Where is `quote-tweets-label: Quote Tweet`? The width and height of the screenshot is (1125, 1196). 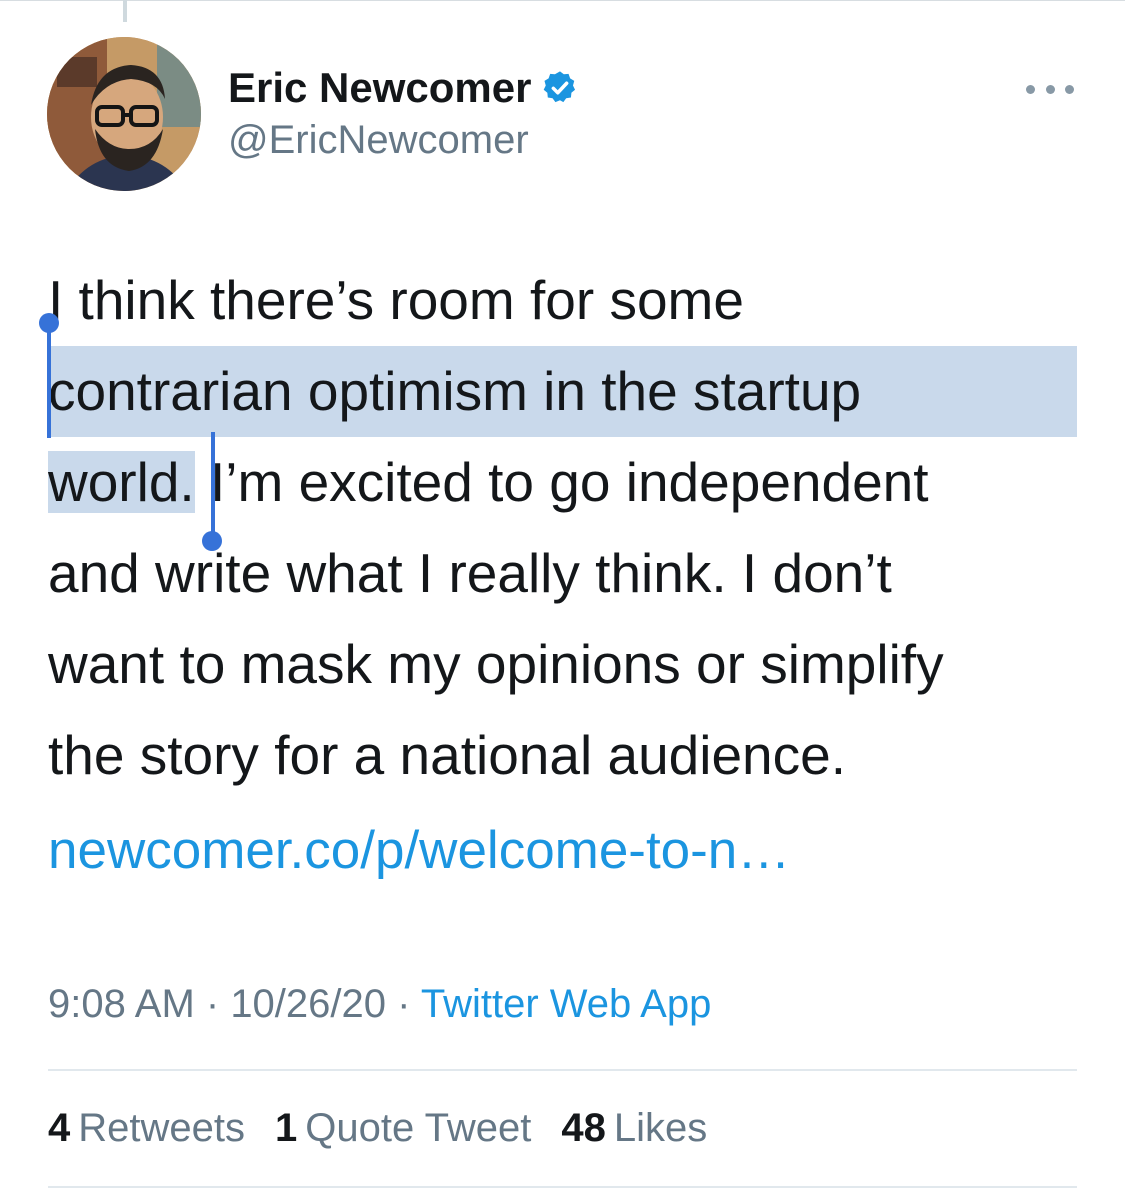
quote-tweets-label: Quote Tweet is located at coordinates (418, 1128).